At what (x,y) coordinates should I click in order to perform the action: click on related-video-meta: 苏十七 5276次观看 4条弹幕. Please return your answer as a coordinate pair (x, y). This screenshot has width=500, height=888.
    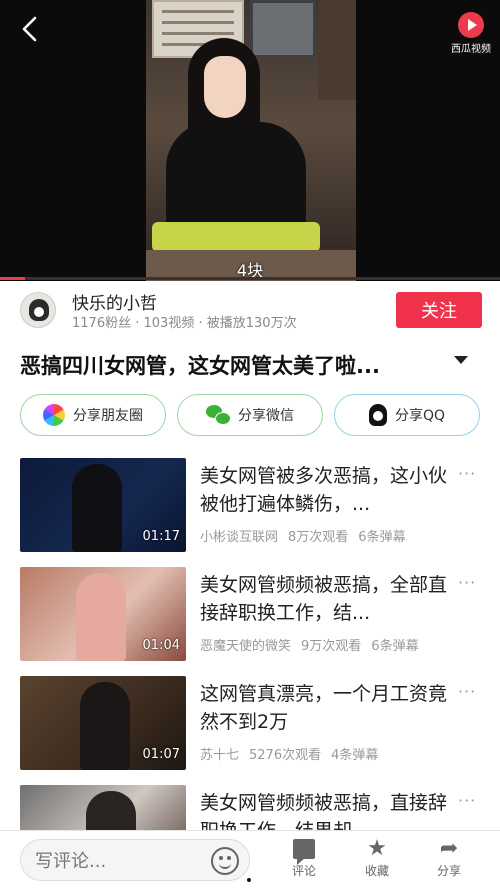
    Looking at the image, I should click on (289, 755).